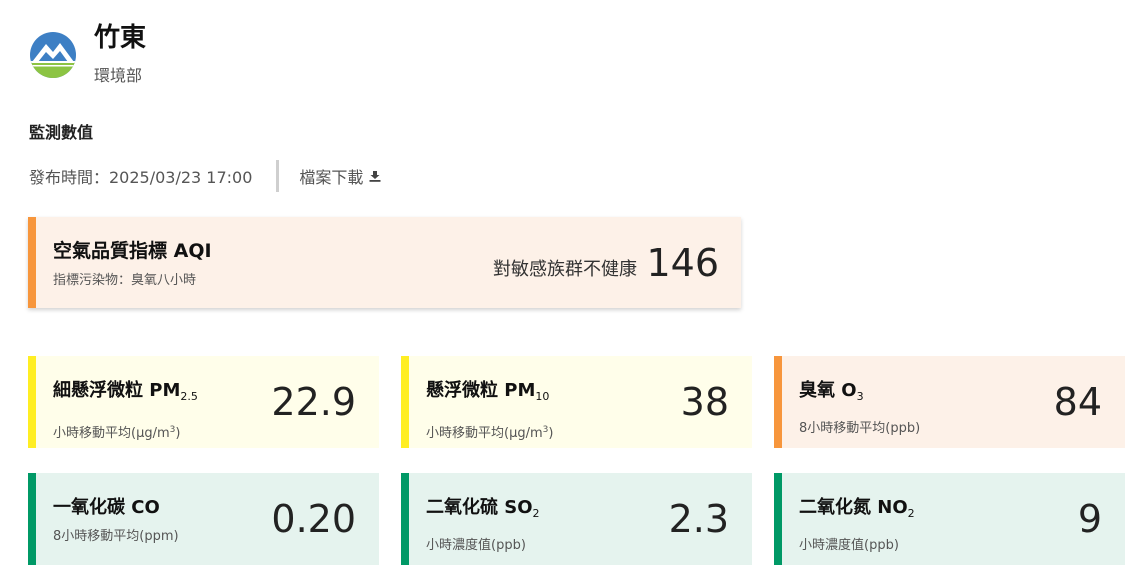  Describe the element at coordinates (313, 402) in the screenshot. I see `pollutant-value: 22.9` at that location.